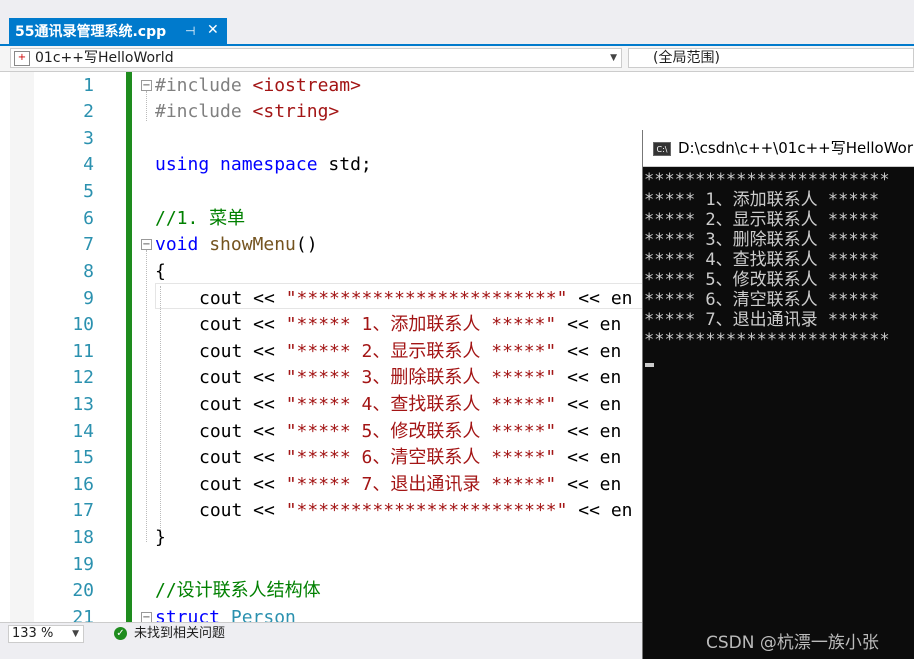  What do you see at coordinates (410, 457) in the screenshot?
I see `code-line: cout << "***** 6、清空联系人 *****" << en` at bounding box center [410, 457].